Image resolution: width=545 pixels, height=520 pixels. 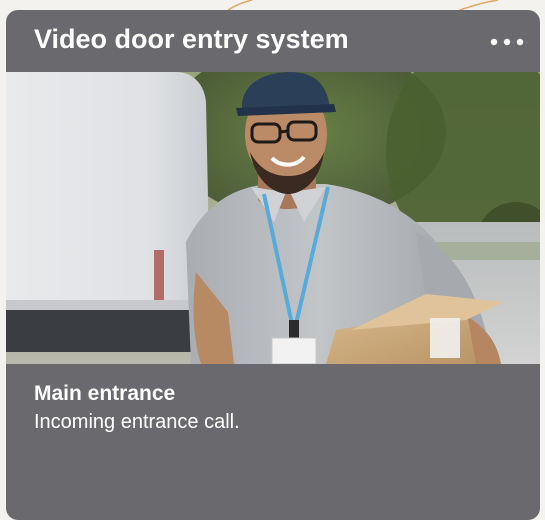 What do you see at coordinates (191, 39) in the screenshot?
I see `card-title: Video door entry system` at bounding box center [191, 39].